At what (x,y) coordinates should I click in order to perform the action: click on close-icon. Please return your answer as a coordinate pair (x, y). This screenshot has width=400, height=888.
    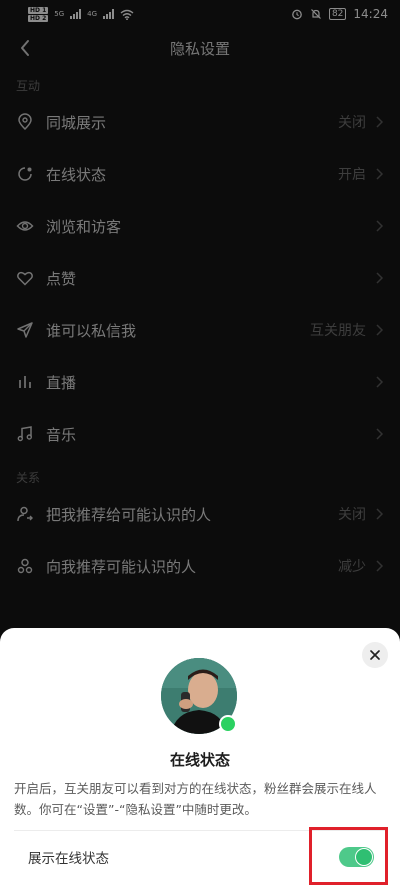
    Looking at the image, I should click on (375, 655).